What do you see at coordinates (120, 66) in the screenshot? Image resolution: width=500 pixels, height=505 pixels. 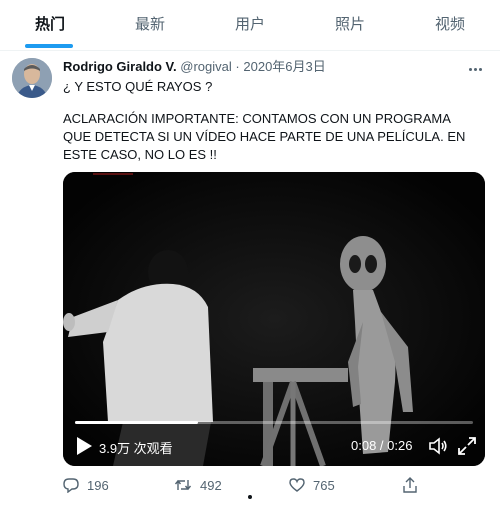 I see `author-name: Rodrigo Giraldo V.` at bounding box center [120, 66].